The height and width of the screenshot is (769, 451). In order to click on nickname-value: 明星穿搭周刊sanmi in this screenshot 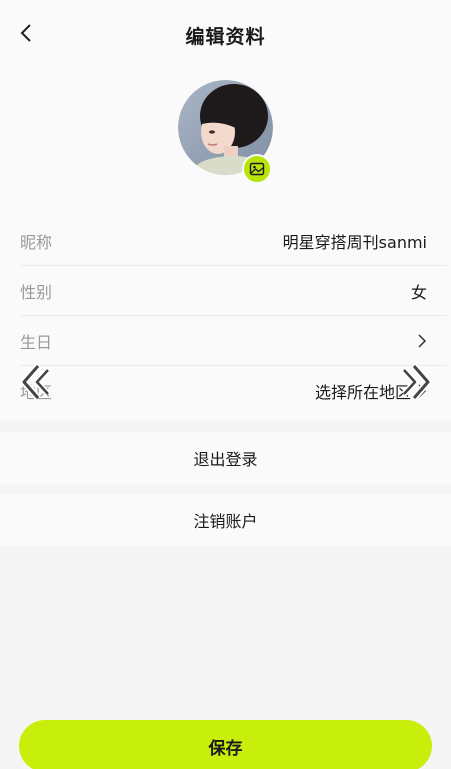, I will do `click(354, 242)`.